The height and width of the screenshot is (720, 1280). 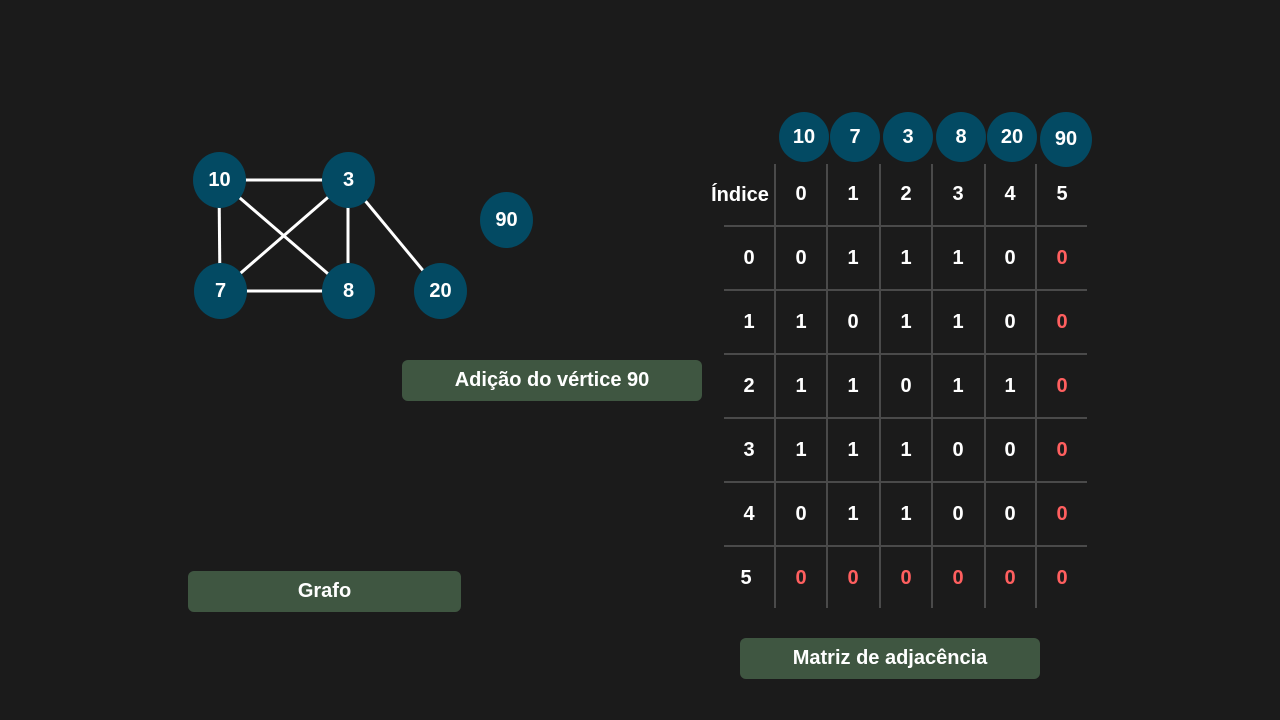 What do you see at coordinates (906, 513) in the screenshot?
I see `matrix-cell-4-2: 1` at bounding box center [906, 513].